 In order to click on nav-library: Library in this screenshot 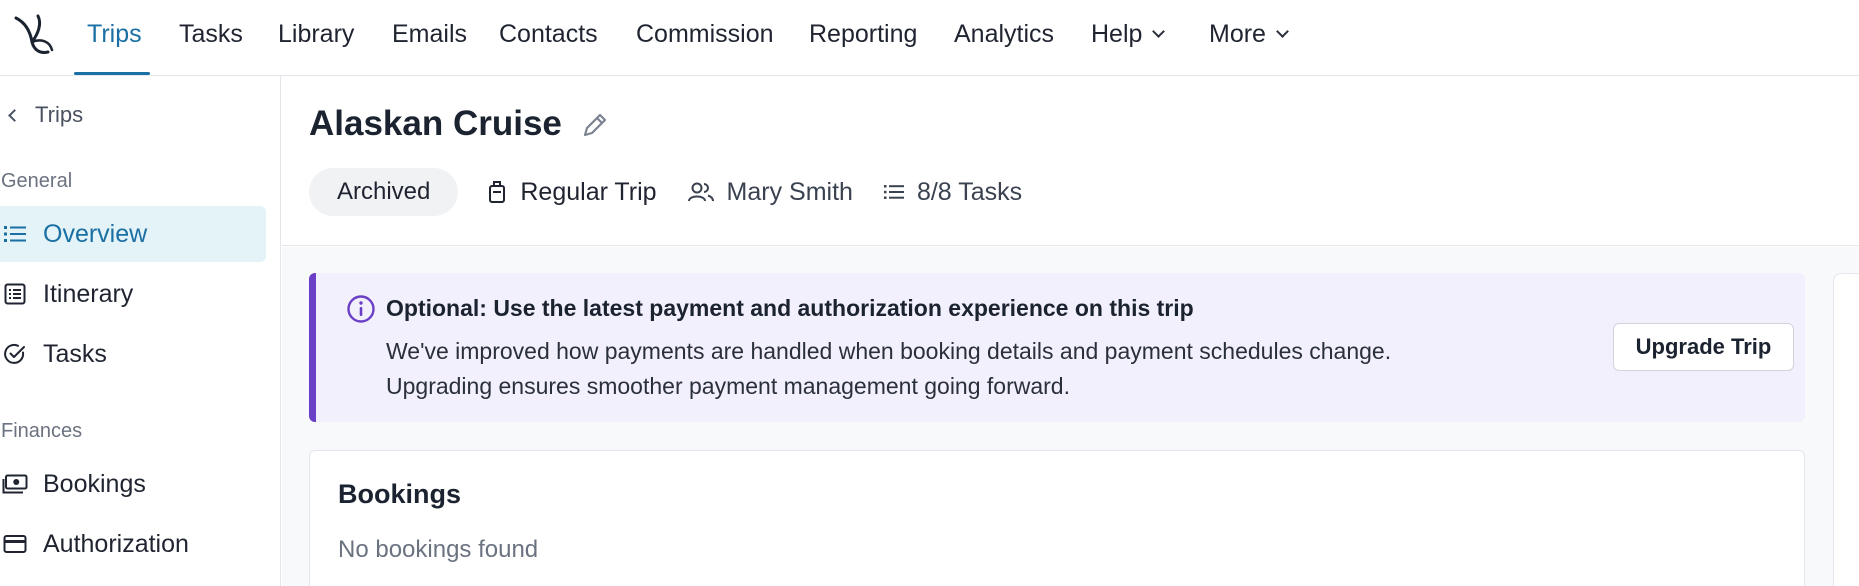, I will do `click(316, 38)`.